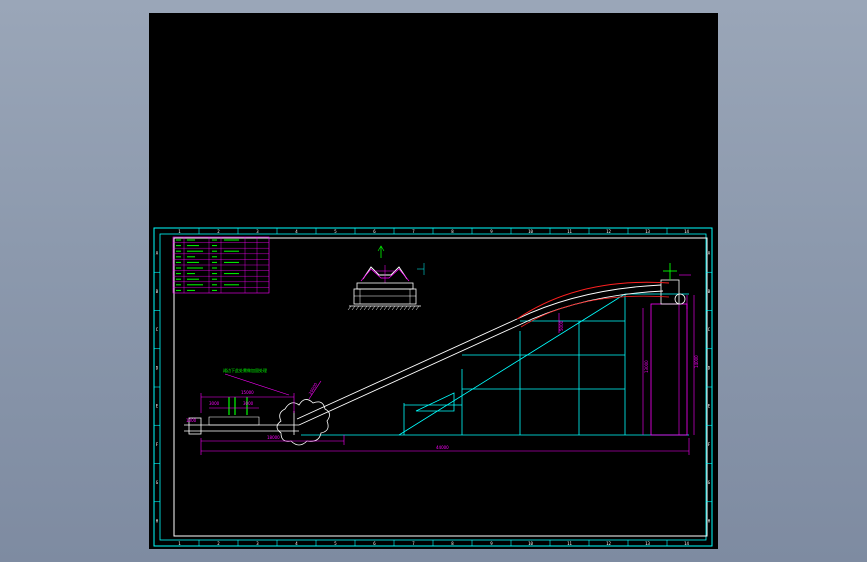 This screenshot has width=867, height=562. Describe the element at coordinates (608, 231) in the screenshot. I see `column-label-top: 12` at that location.